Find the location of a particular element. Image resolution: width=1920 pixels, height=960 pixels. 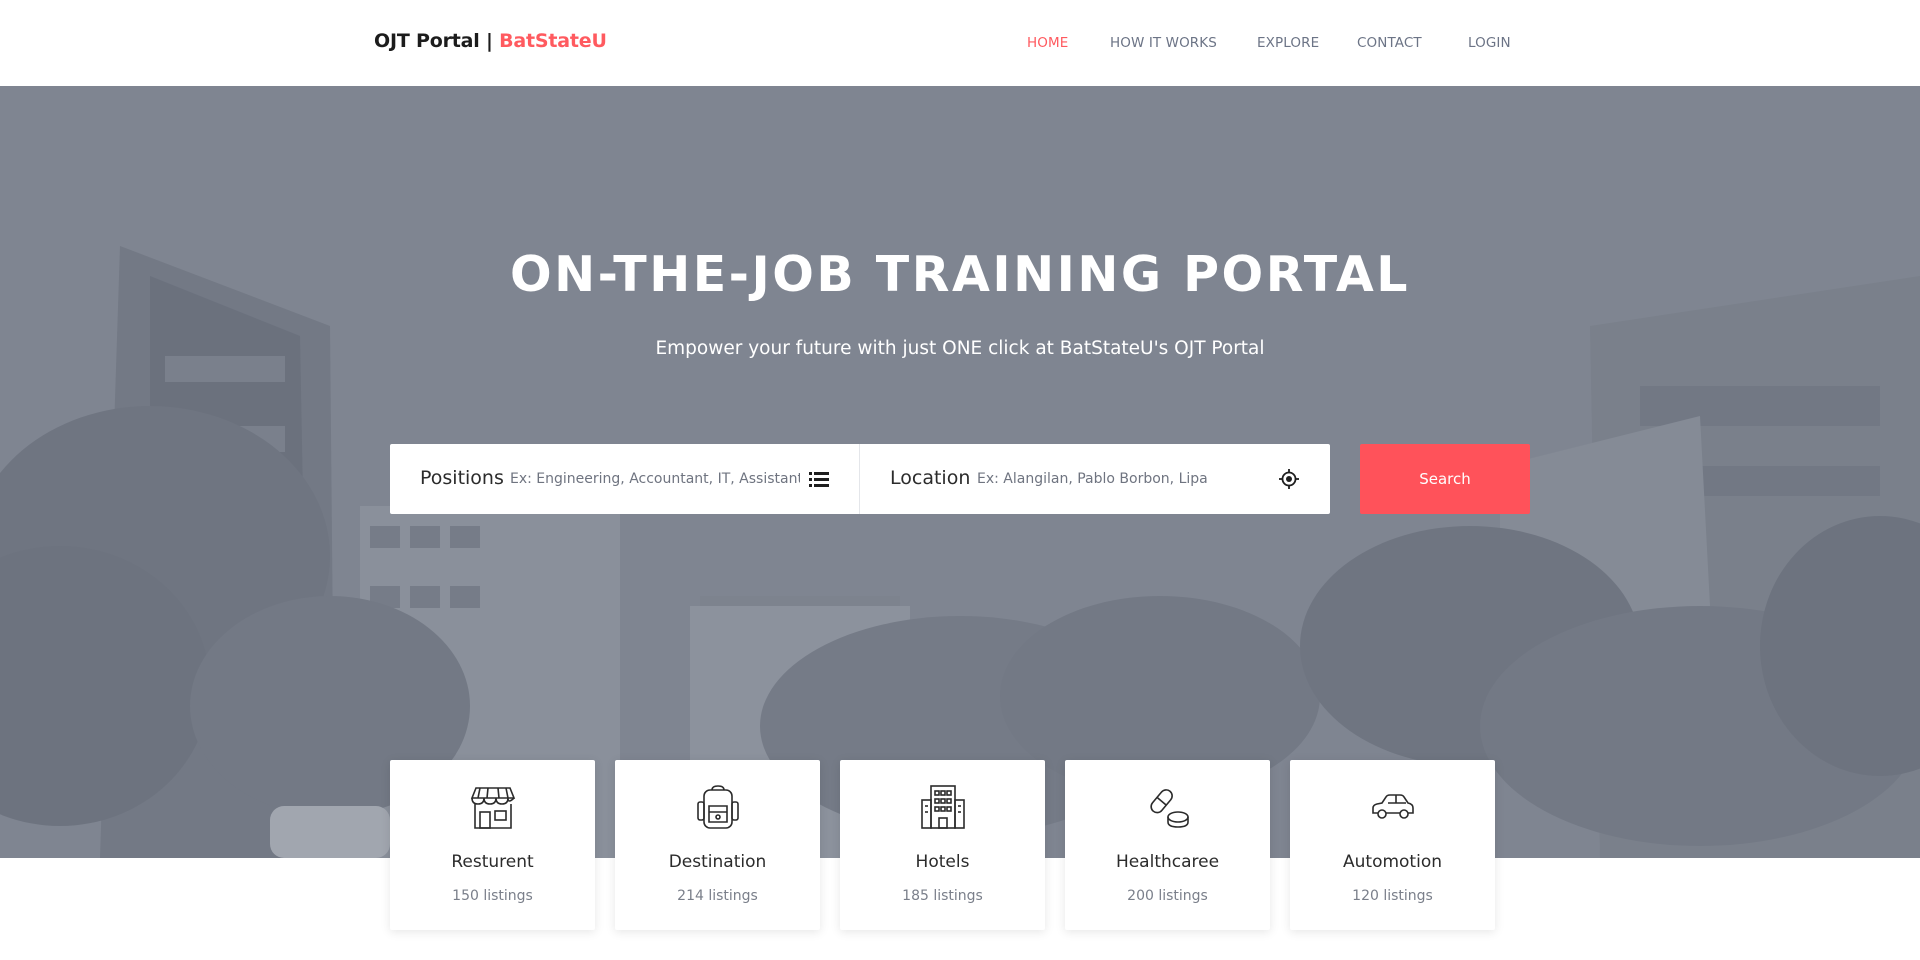

category-name: Hotels is located at coordinates (942, 862).